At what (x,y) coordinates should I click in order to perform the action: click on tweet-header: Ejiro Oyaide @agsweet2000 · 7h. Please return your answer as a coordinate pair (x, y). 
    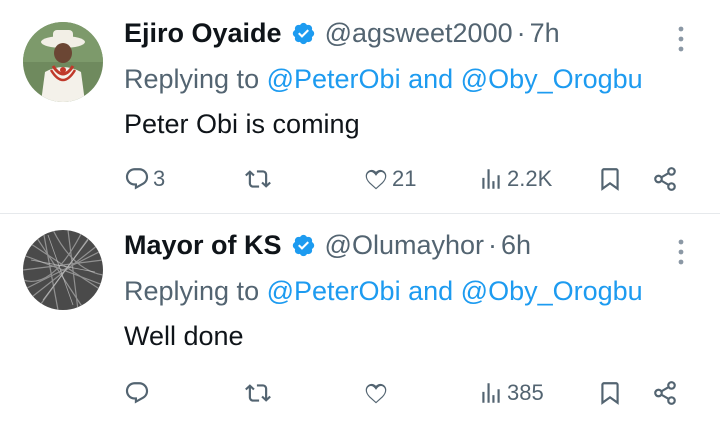
    Looking at the image, I should click on (342, 33).